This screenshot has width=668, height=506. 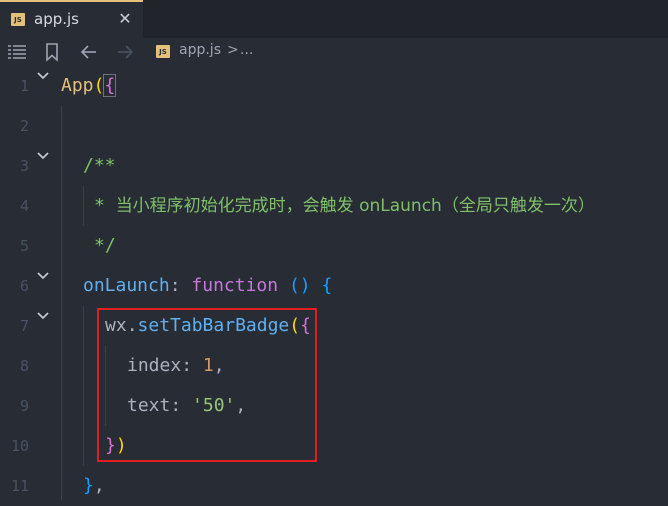 What do you see at coordinates (24, 326) in the screenshot?
I see `line-number: 7` at bounding box center [24, 326].